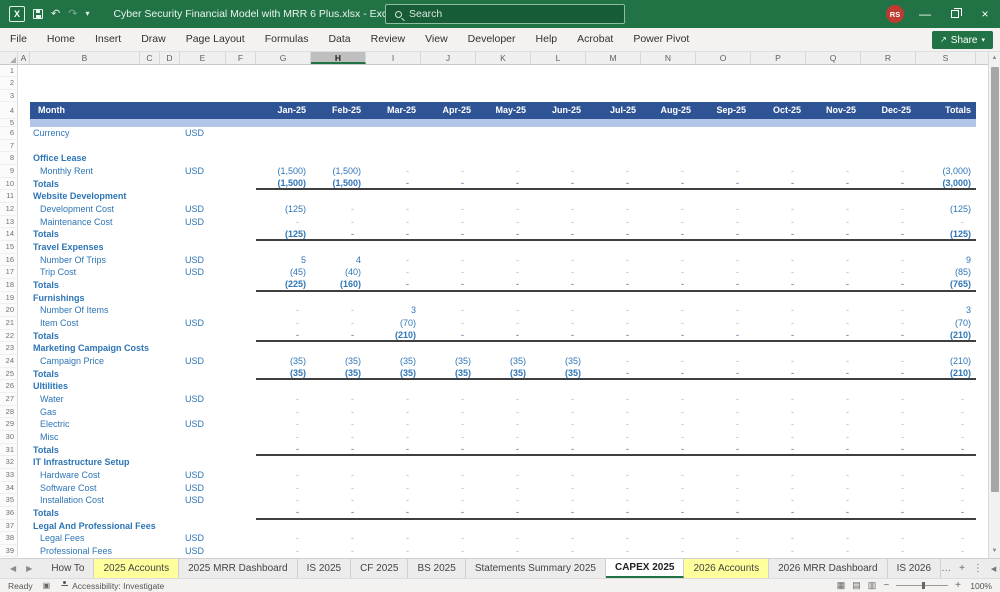 This screenshot has height=592, width=1000. Describe the element at coordinates (105, 158) in the screenshot. I see `section-label-office-lease: Office Lease` at that location.